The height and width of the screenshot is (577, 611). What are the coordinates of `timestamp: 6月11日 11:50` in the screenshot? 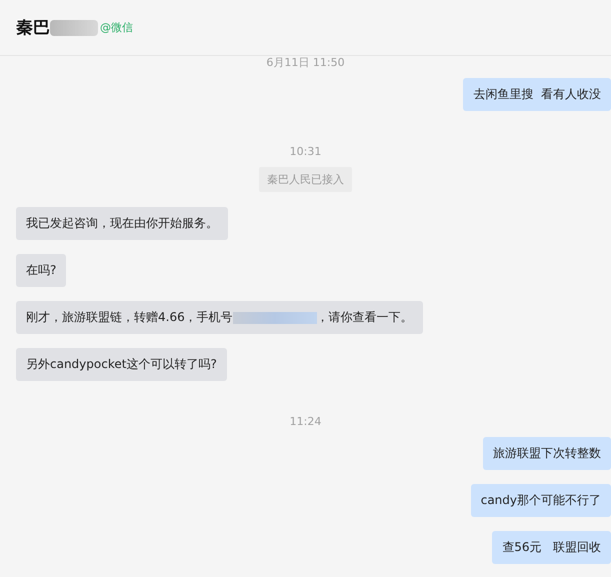 It's located at (305, 63).